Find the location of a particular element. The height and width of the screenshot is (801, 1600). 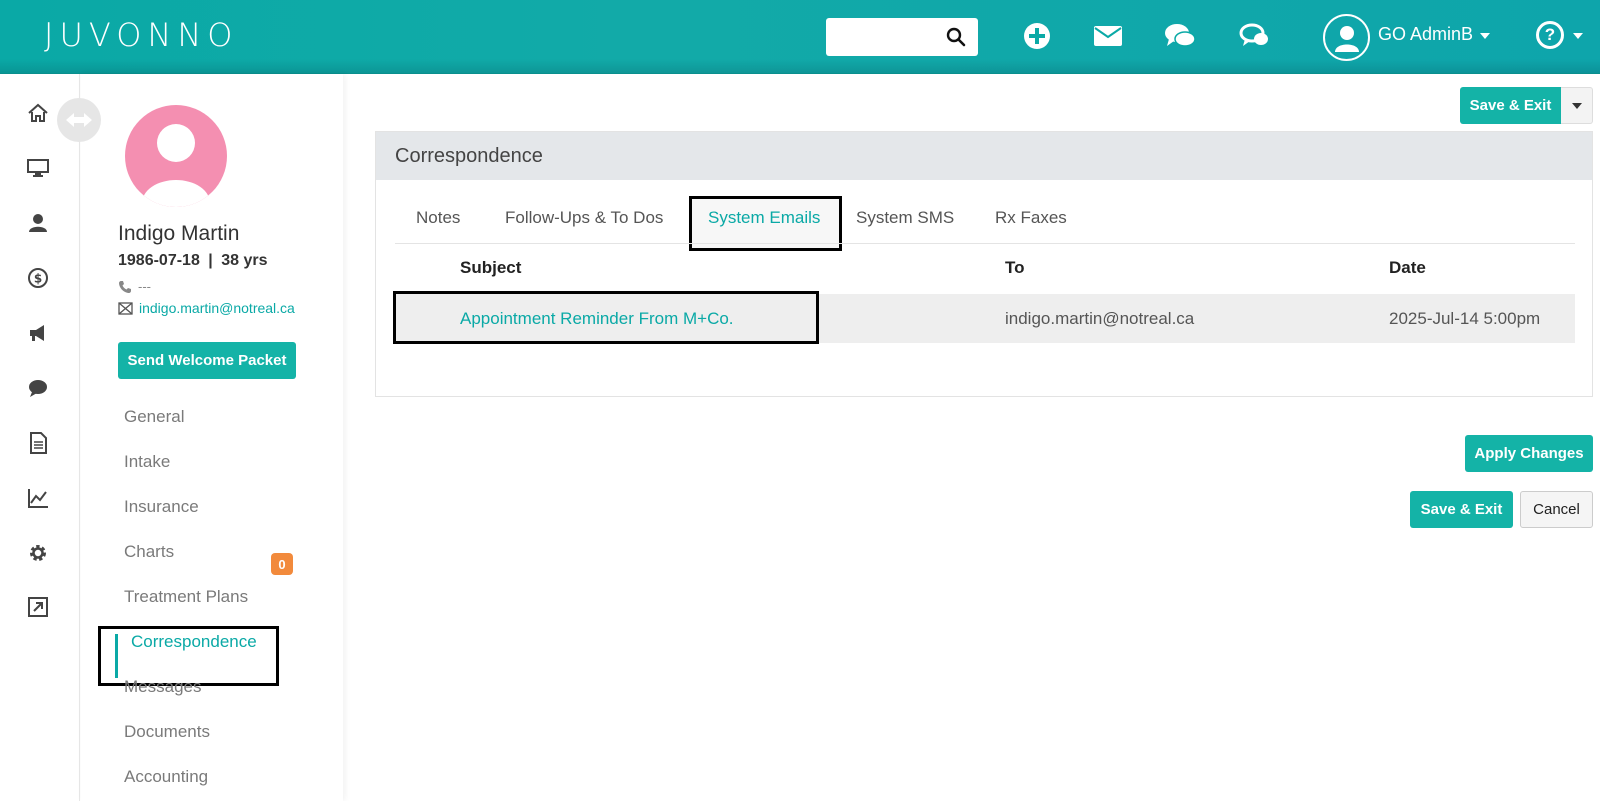

gear-icon is located at coordinates (38, 553).